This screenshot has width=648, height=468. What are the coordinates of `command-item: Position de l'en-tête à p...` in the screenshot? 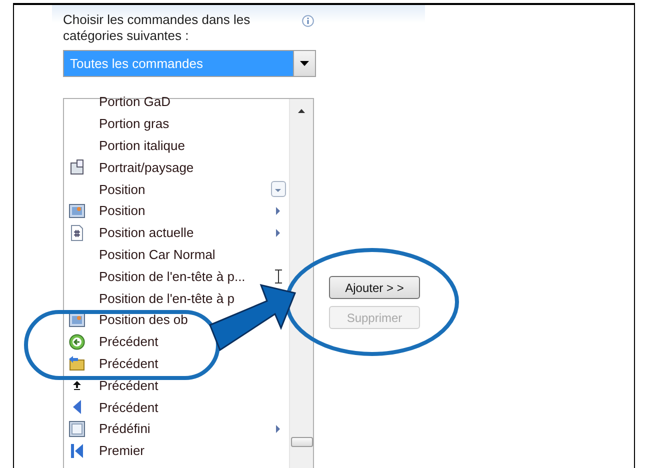 It's located at (172, 276).